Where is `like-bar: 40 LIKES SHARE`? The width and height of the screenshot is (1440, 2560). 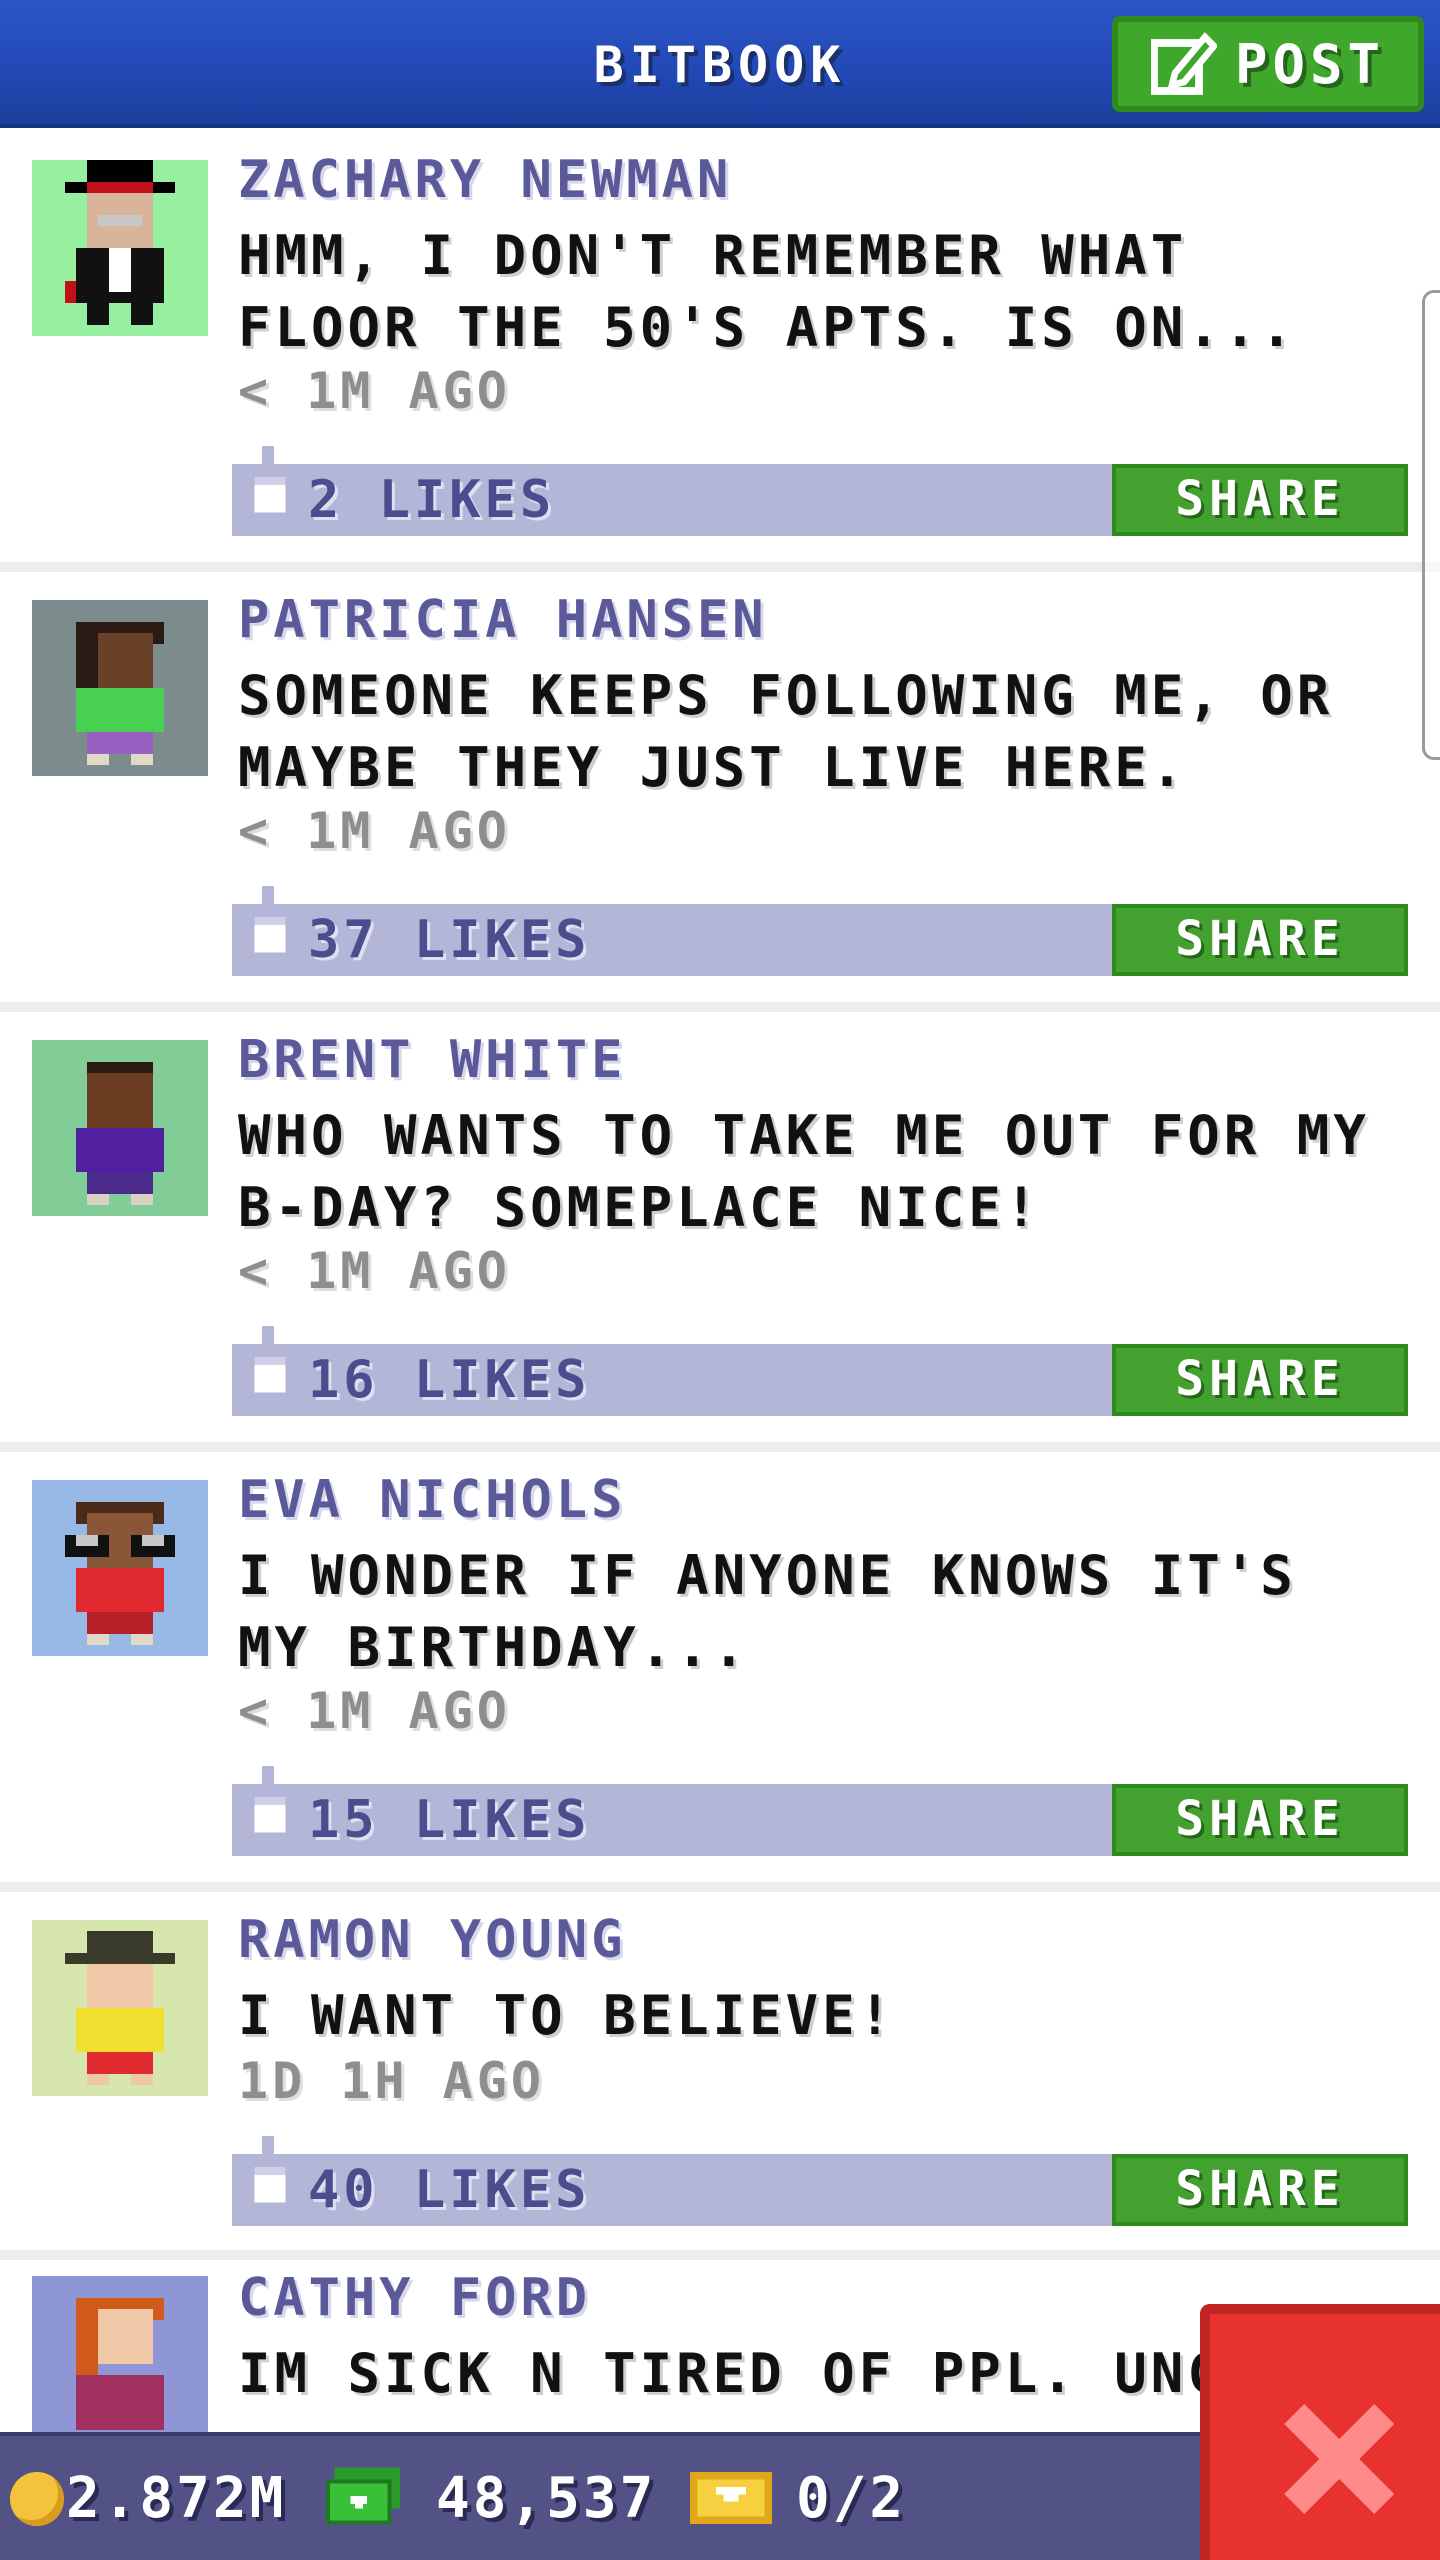
like-bar: 40 LIKES SHARE is located at coordinates (820, 2181).